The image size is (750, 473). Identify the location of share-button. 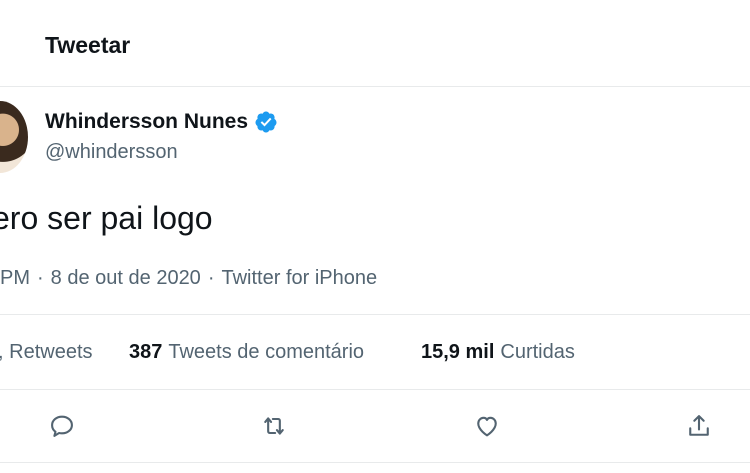
(699, 426).